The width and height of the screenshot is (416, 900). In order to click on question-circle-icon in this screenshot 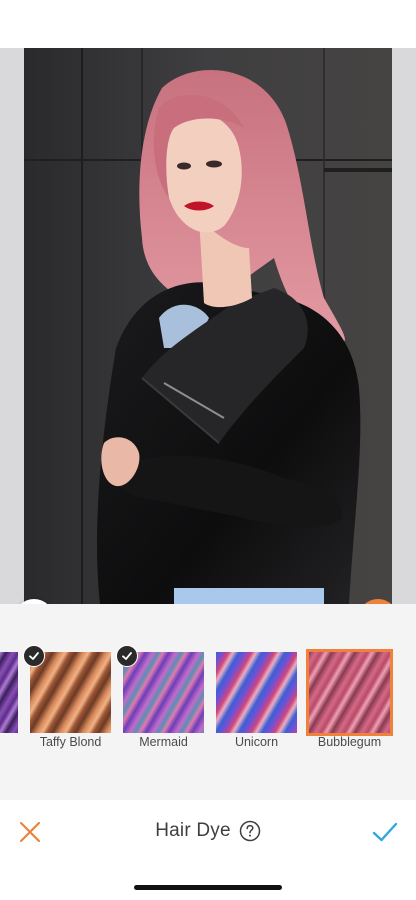, I will do `click(250, 831)`.